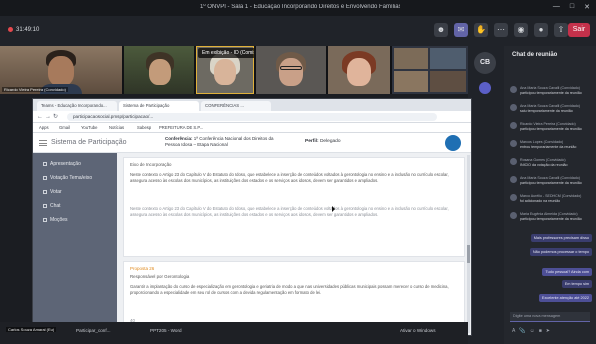 Image resolution: width=596 pixels, height=344 pixels. Describe the element at coordinates (159, 106) in the screenshot. I see `browser-tab: Sistema de Participação` at that location.